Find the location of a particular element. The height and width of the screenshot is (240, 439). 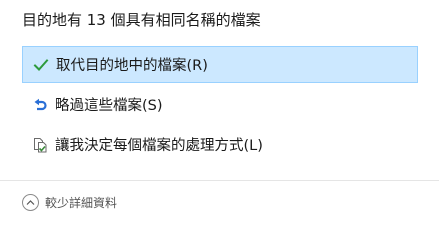

less-details-toggle: 較少詳細資料 is located at coordinates (69, 202).